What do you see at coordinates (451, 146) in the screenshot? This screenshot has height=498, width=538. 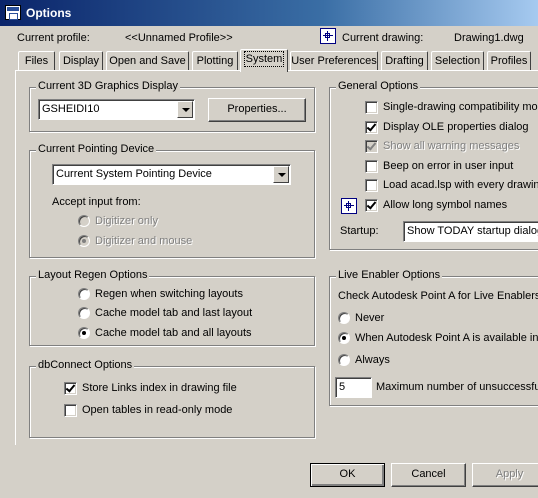 I see `warning-messages-label: Show all warning messages` at bounding box center [451, 146].